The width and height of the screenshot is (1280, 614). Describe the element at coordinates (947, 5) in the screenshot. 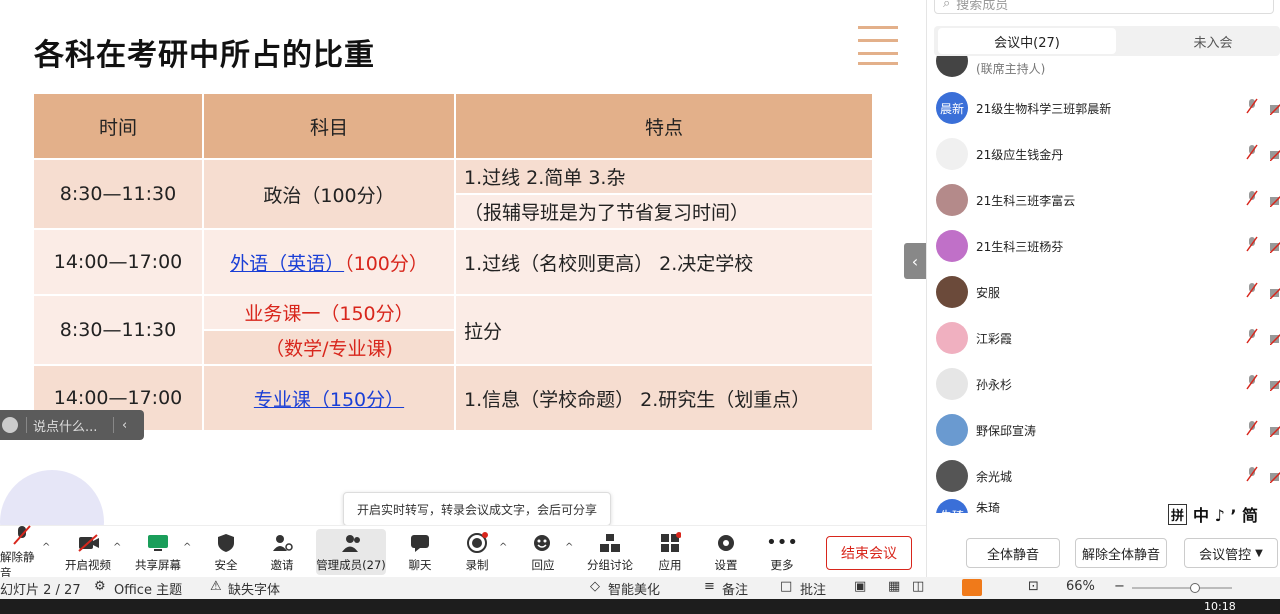

I see `search-icon: ⌕` at that location.